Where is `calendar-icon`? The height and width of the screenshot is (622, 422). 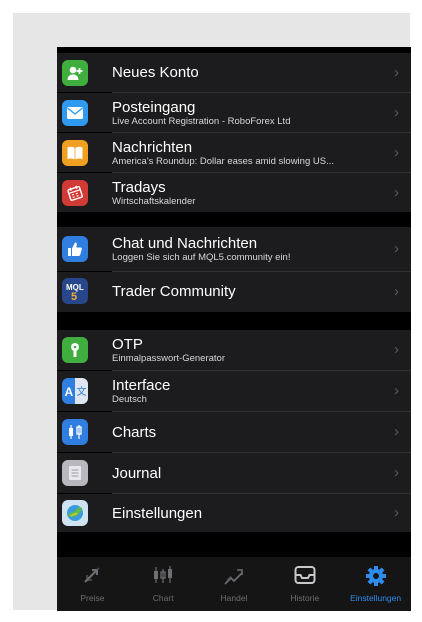 calendar-icon is located at coordinates (75, 193).